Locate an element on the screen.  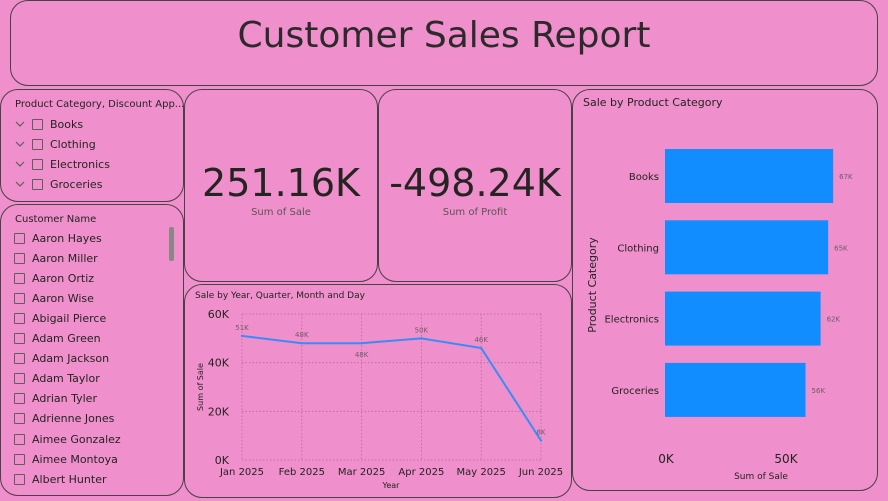
x-tick-label: Jan 2025 is located at coordinates (241, 472).